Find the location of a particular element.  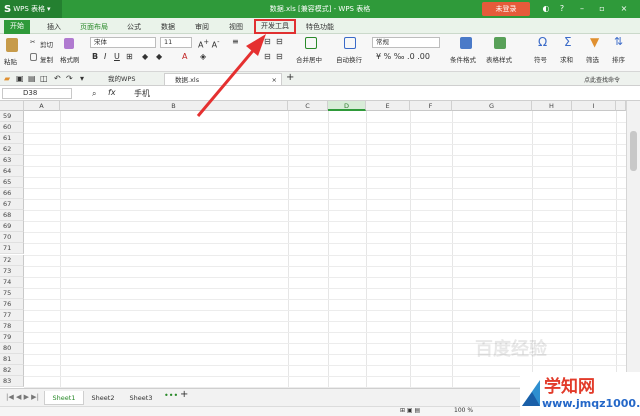

arrow-shaft is located at coordinates (230, 78).